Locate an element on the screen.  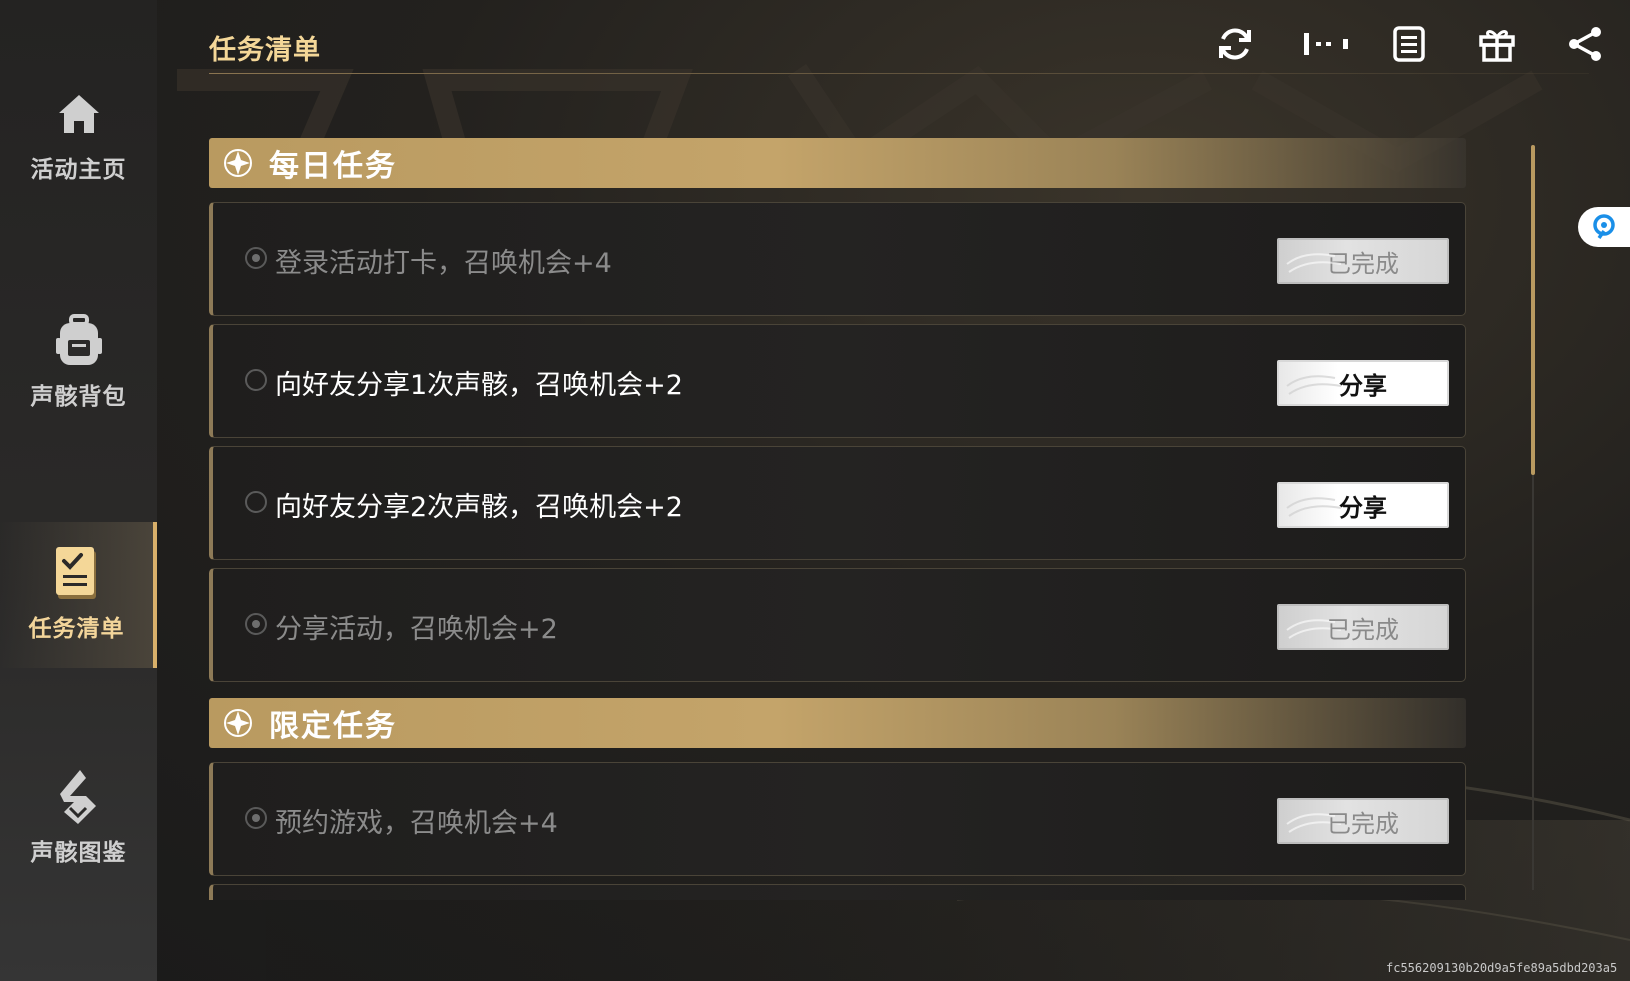
build-hash-text: fc556209130b20d9a5fe89a5dbd203a5 is located at coordinates (1502, 968).